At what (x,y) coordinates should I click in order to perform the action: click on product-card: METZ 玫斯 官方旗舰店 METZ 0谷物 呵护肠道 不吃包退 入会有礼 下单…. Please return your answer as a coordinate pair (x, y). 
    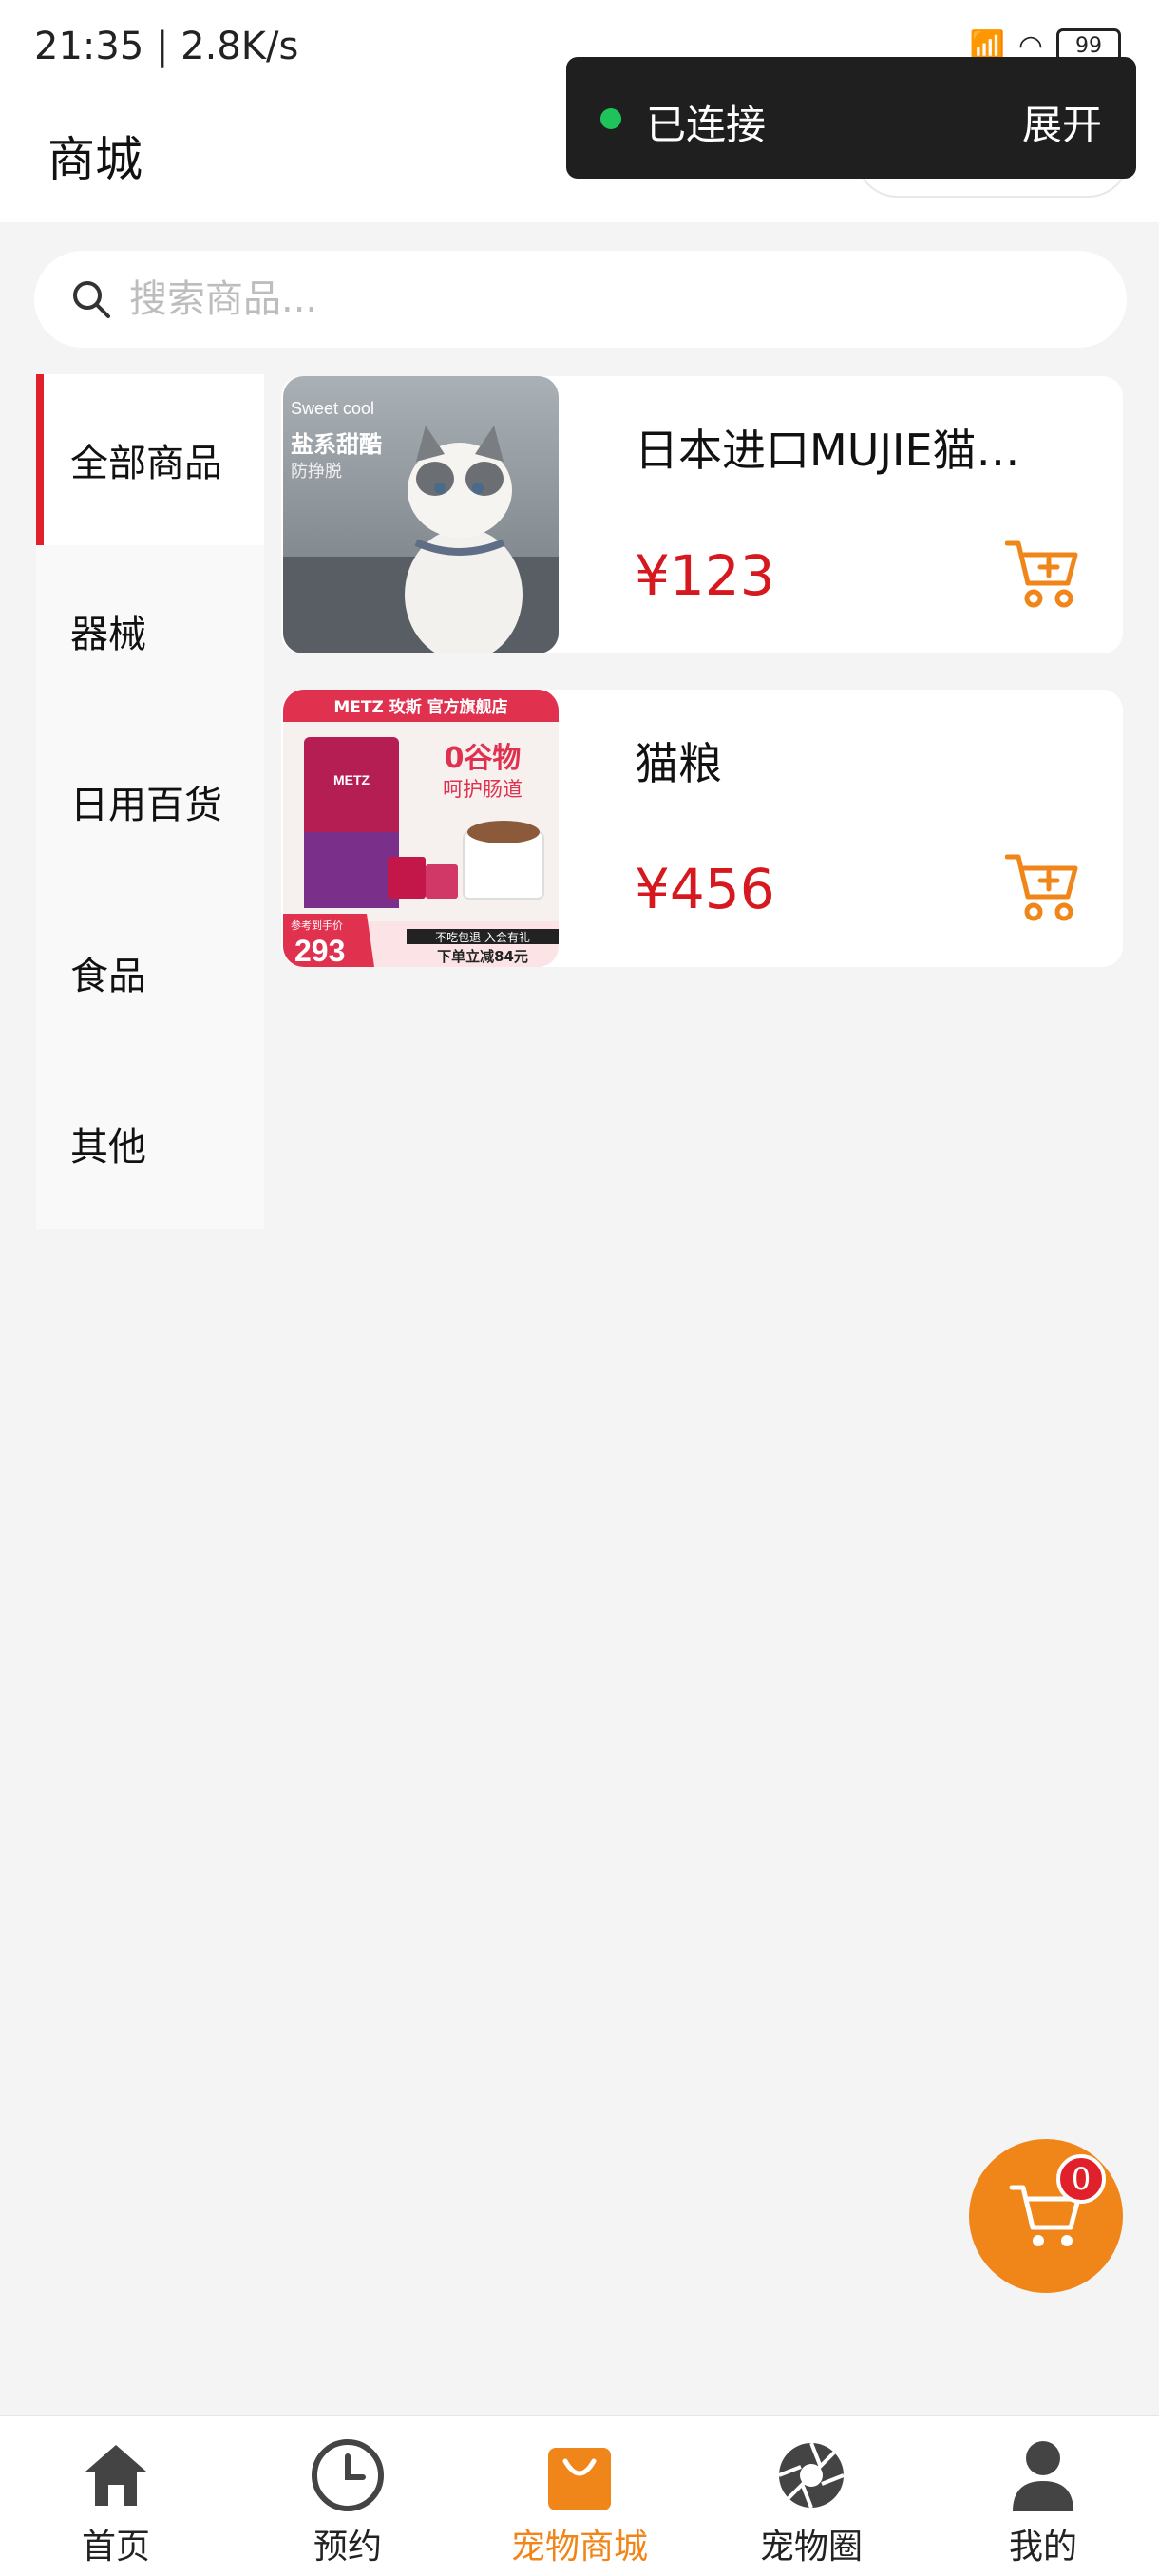
    Looking at the image, I should click on (702, 828).